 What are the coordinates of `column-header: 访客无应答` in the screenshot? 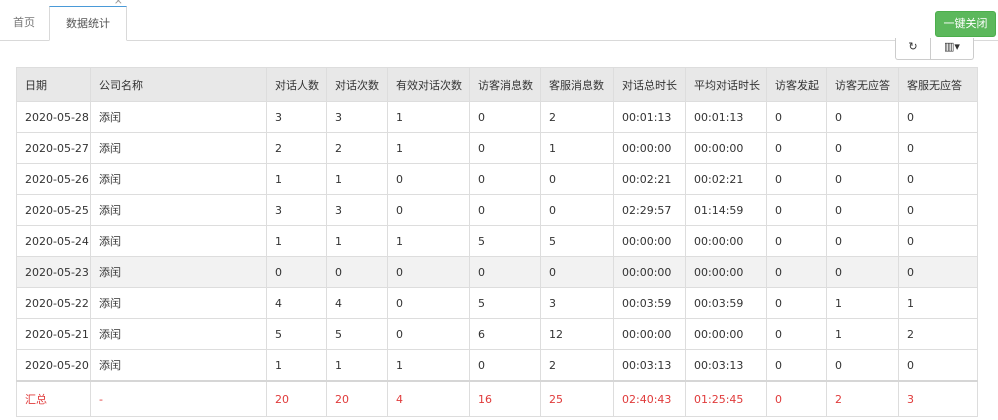 It's located at (862, 84).